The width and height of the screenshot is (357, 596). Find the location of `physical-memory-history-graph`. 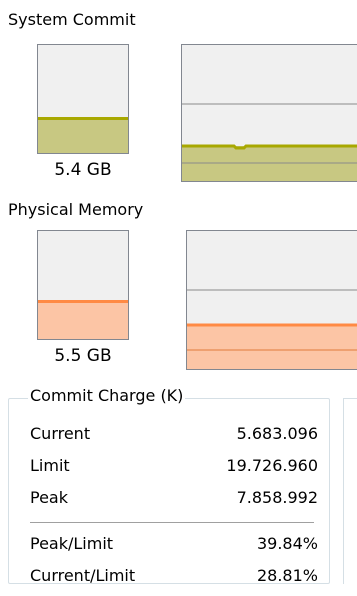

physical-memory-history-graph is located at coordinates (271, 300).